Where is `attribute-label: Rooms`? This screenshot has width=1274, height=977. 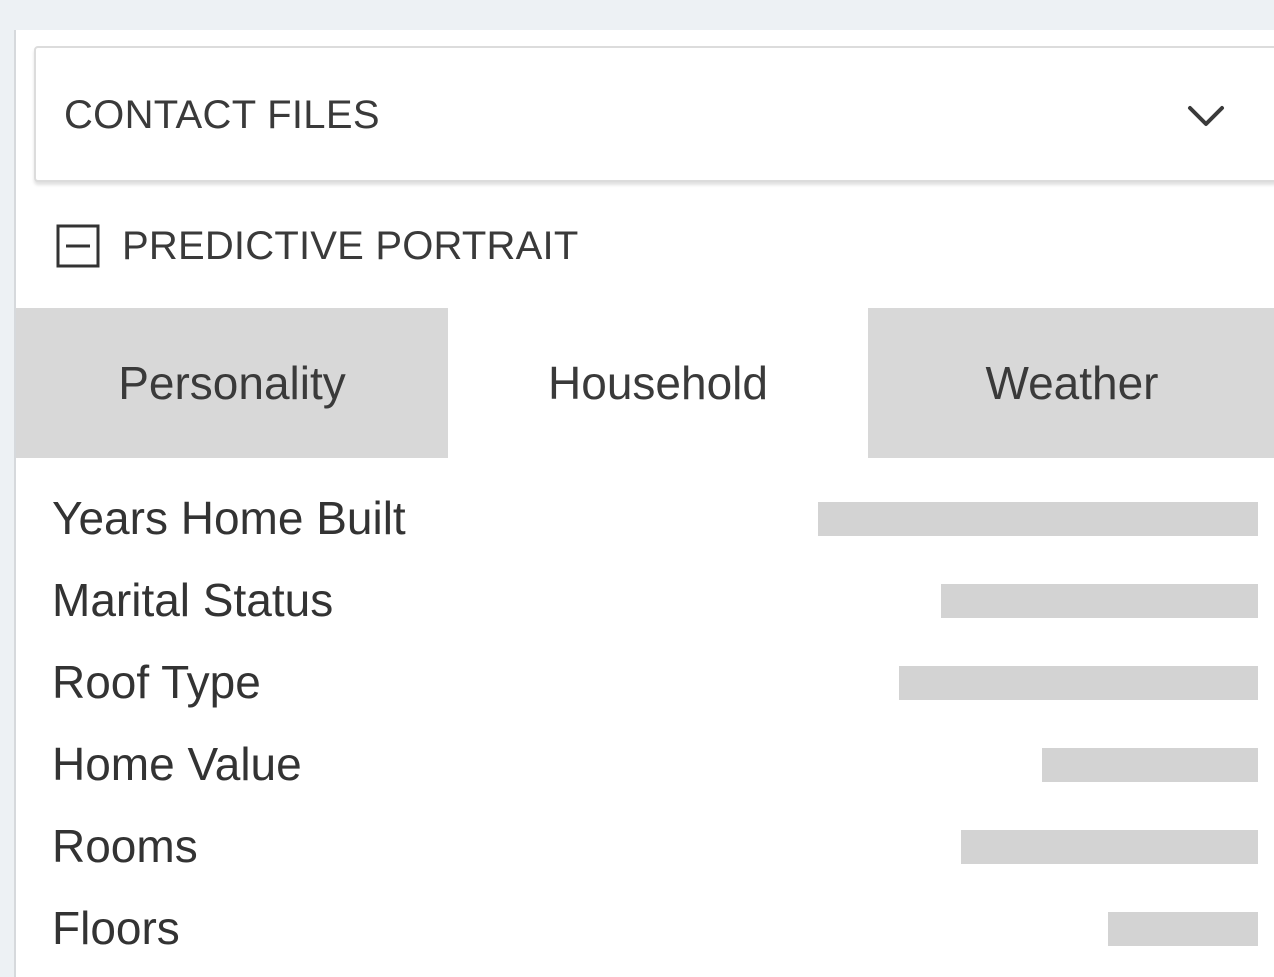 attribute-label: Rooms is located at coordinates (125, 846).